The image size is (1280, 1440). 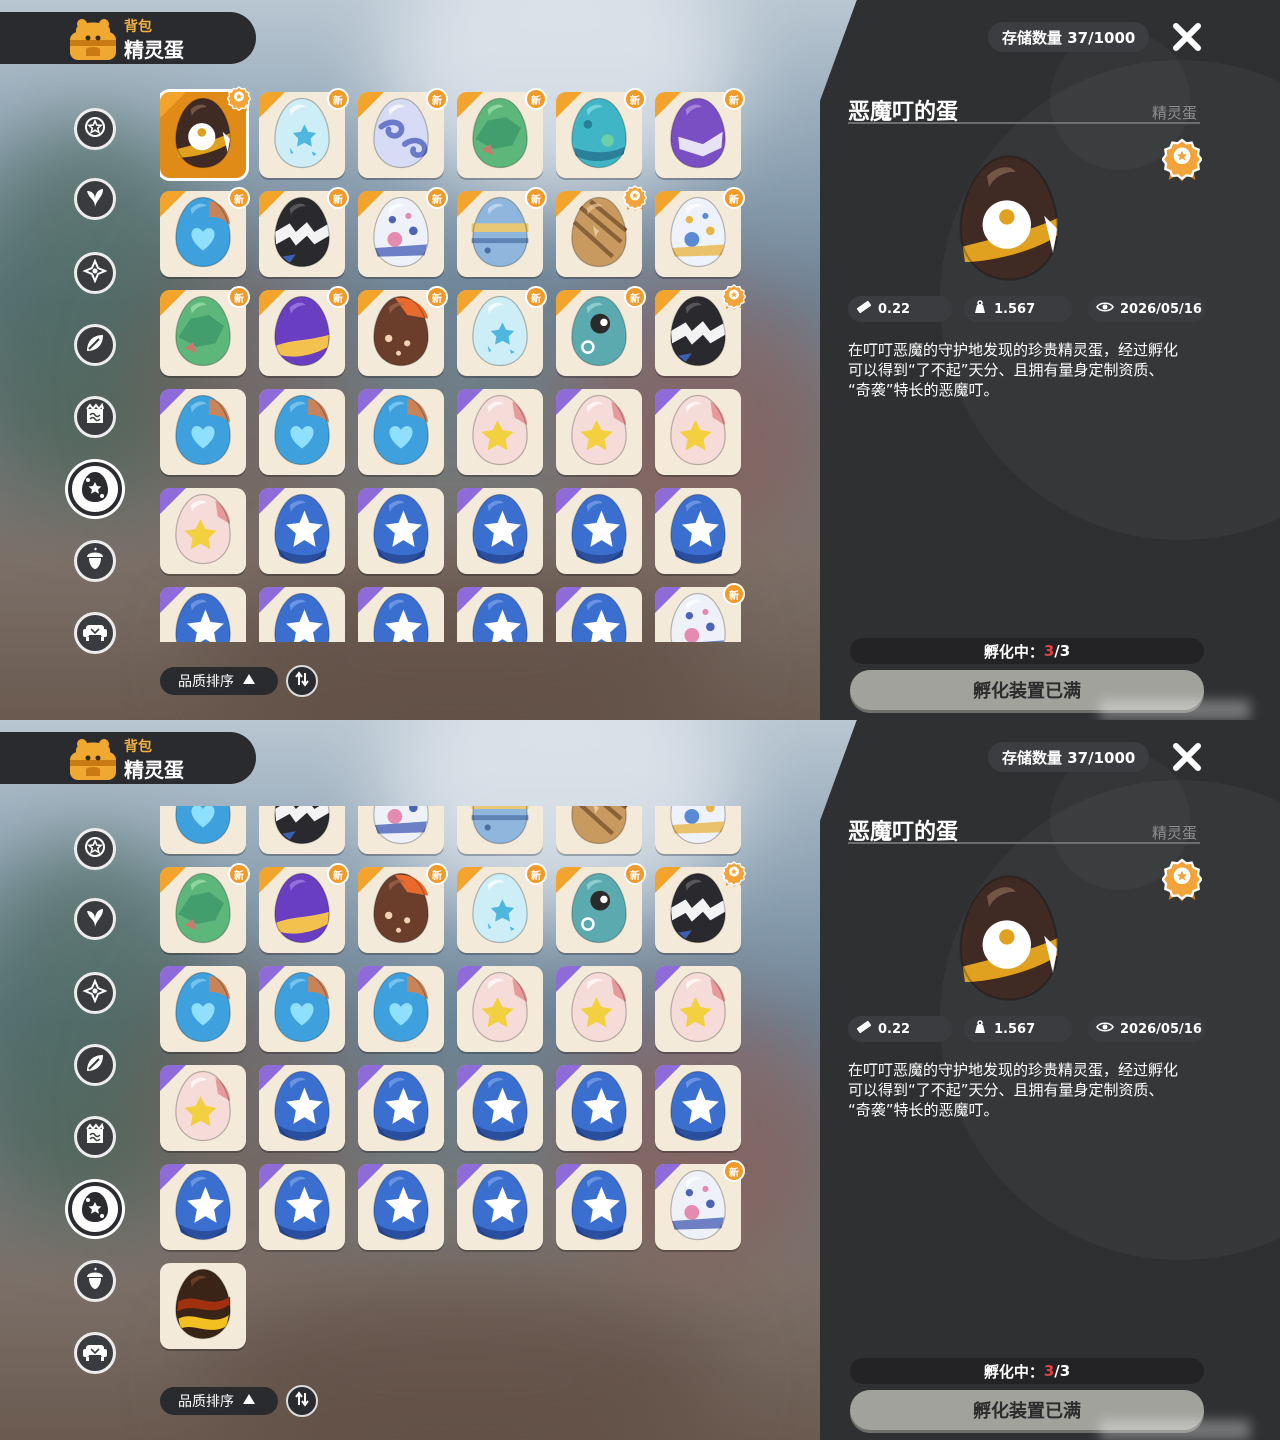 I want to click on egg-zebra-icon, so click(x=302, y=828).